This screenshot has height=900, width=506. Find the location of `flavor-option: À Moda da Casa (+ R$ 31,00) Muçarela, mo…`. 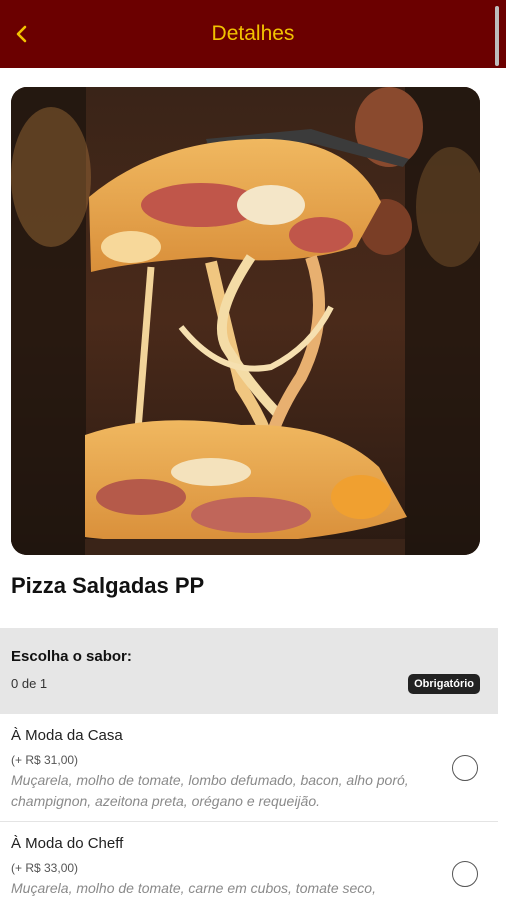

flavor-option: À Moda da Casa (+ R$ 31,00) Muçarela, mo… is located at coordinates (249, 768).